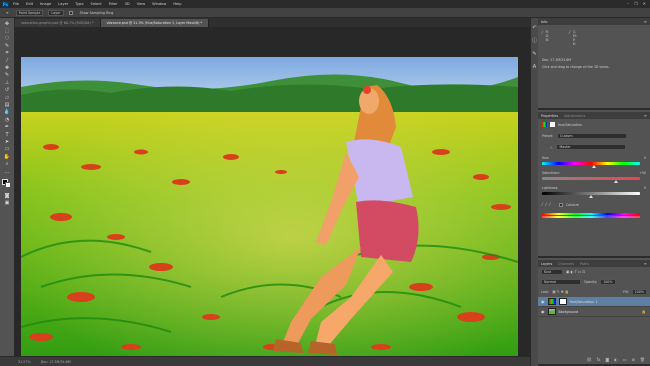  I want to click on lightness-slider, so click(591, 195).